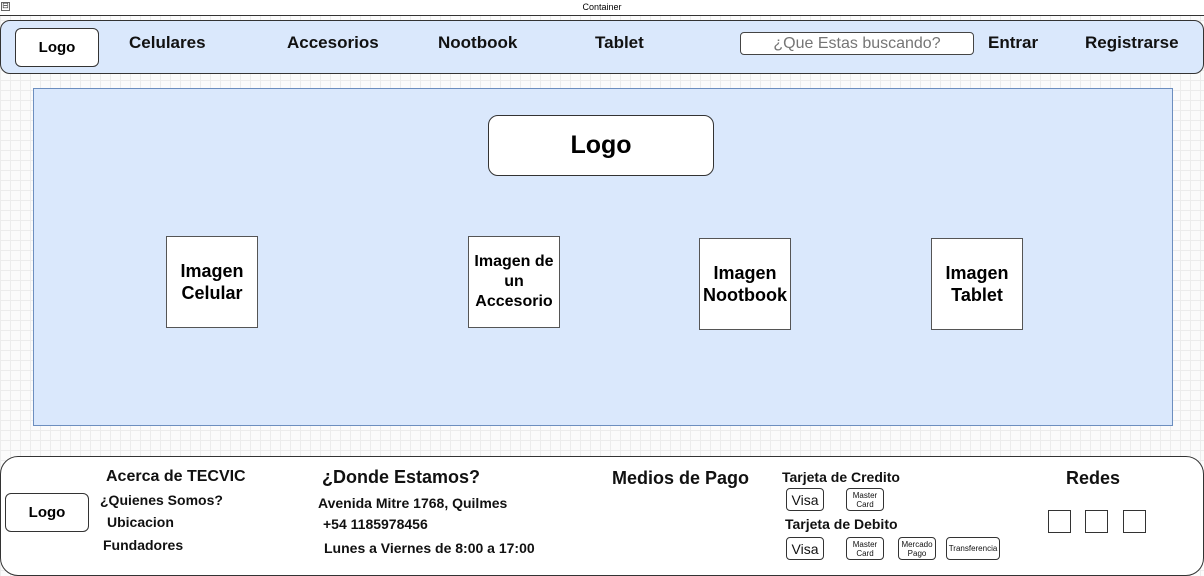 The width and height of the screenshot is (1204, 576). I want to click on payment-title: Medios de Pago, so click(681, 478).